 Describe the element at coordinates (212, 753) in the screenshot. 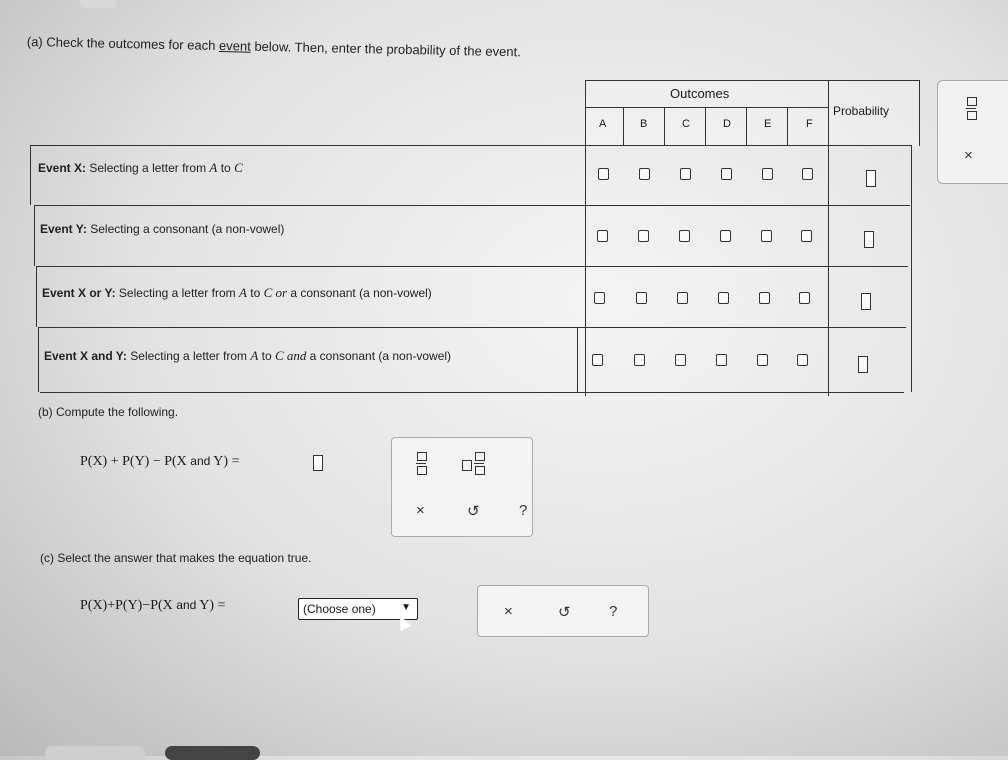

I see `bottom-button-dark` at that location.